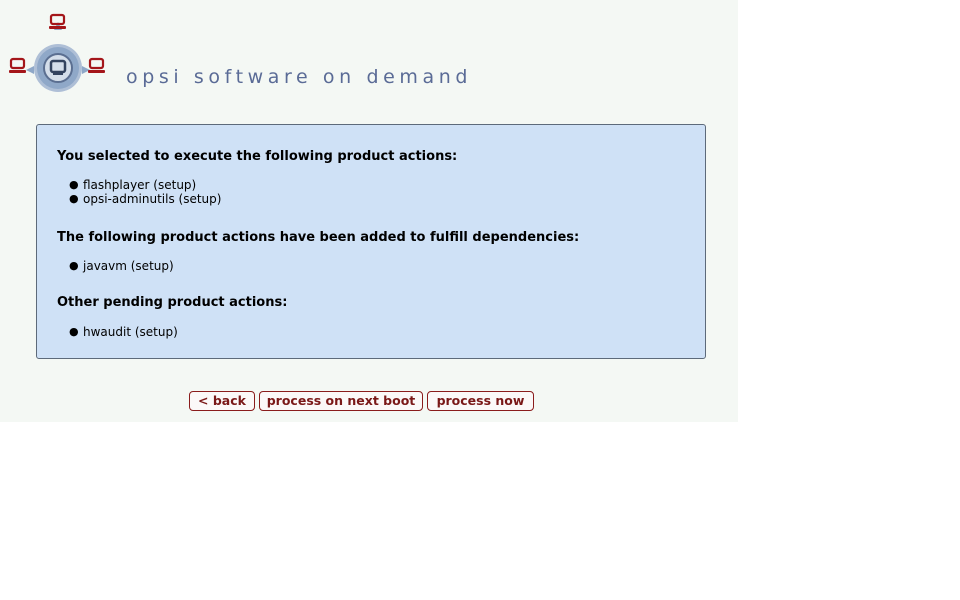  I want to click on list-item: ● flashplayer (setup), so click(133, 185).